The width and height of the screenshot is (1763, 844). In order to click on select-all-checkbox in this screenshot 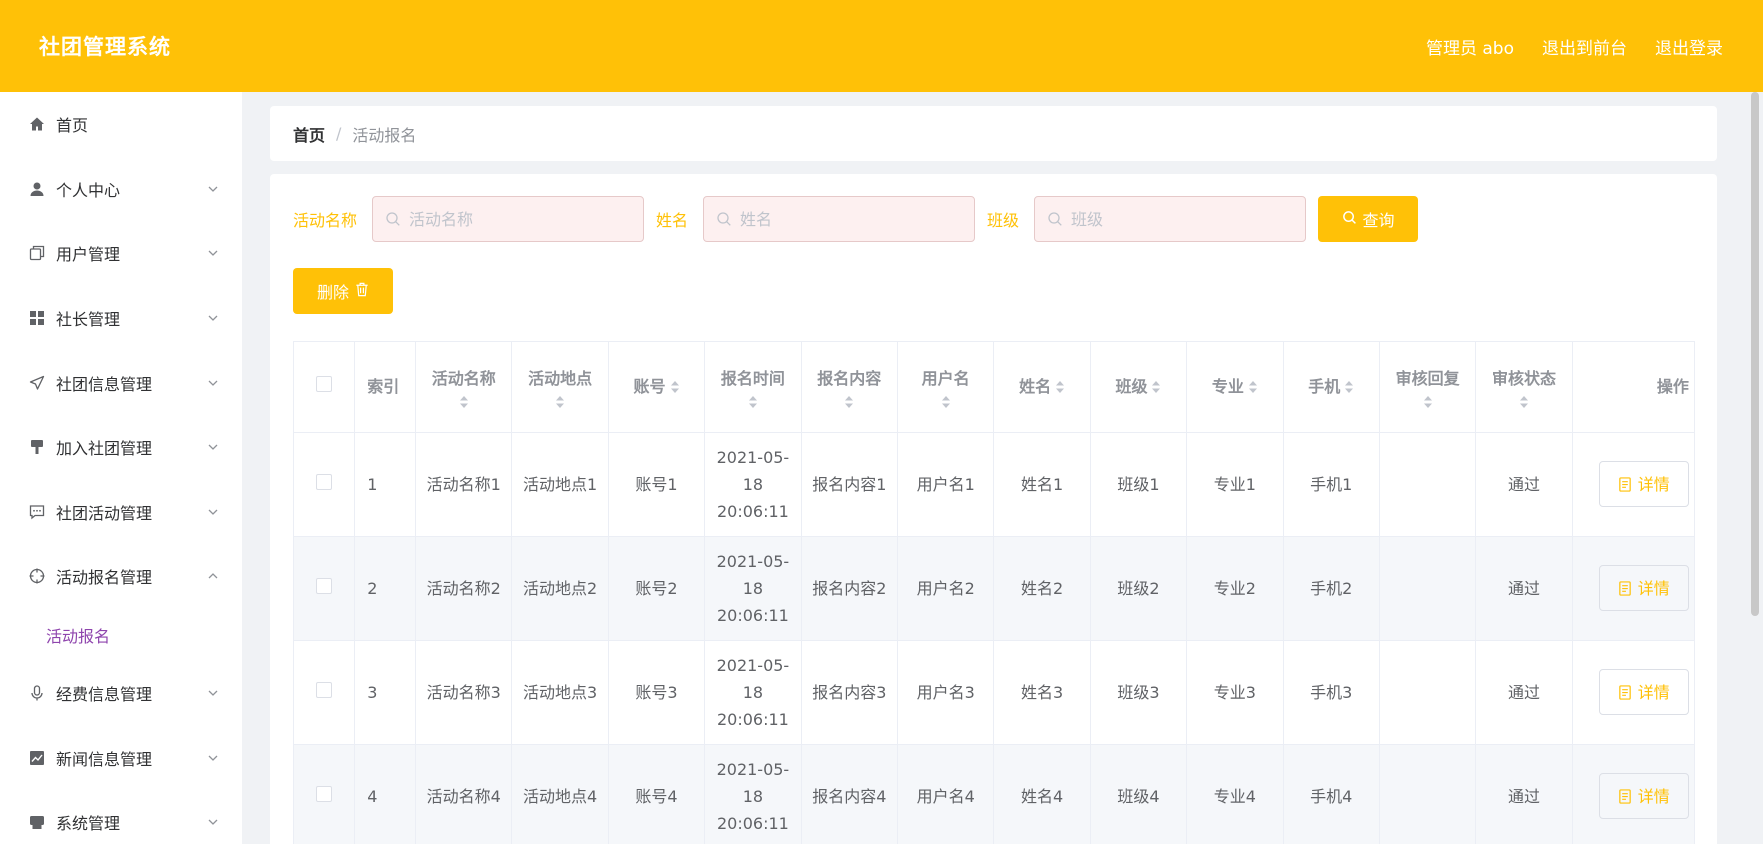, I will do `click(324, 383)`.